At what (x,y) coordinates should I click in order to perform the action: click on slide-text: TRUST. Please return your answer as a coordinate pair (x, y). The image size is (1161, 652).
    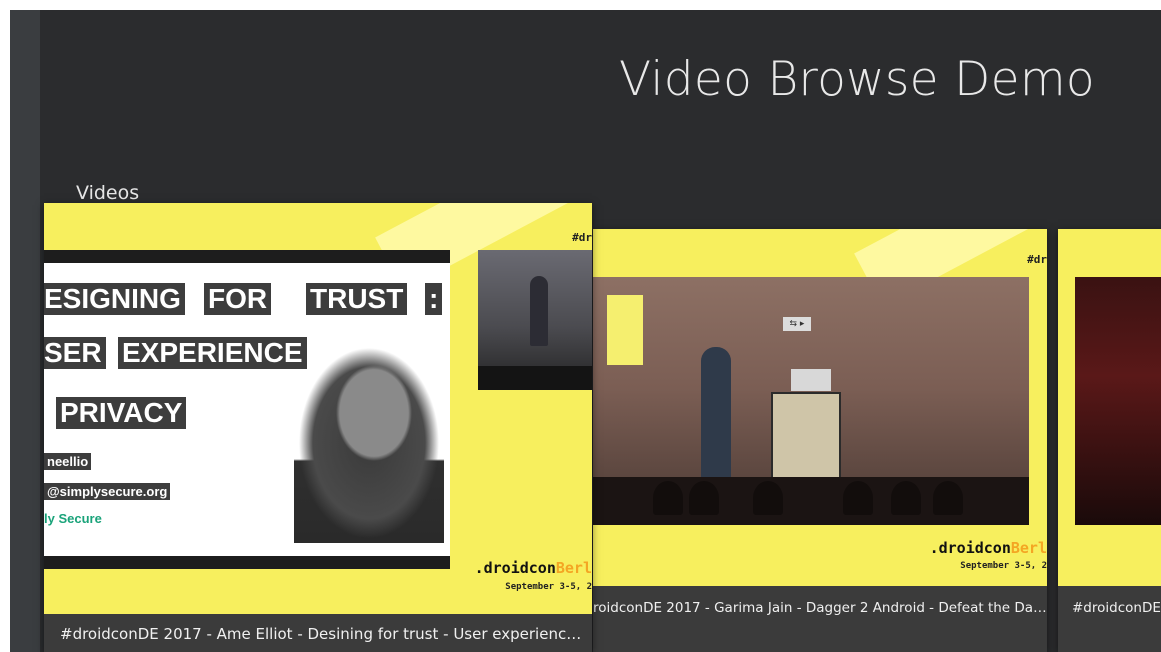
    Looking at the image, I should click on (357, 299).